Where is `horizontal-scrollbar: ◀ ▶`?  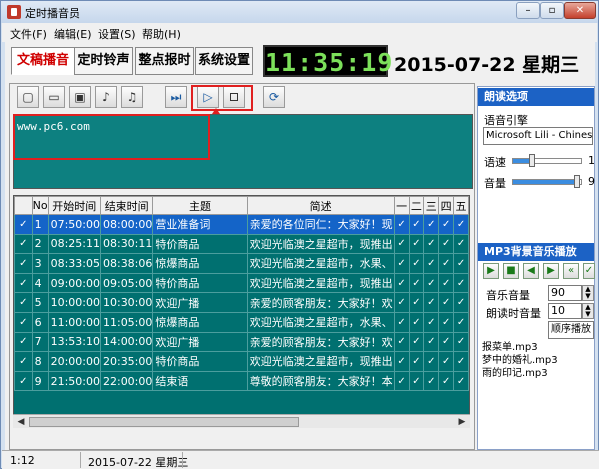
horizontal-scrollbar: ◀ ▶ is located at coordinates (241, 421).